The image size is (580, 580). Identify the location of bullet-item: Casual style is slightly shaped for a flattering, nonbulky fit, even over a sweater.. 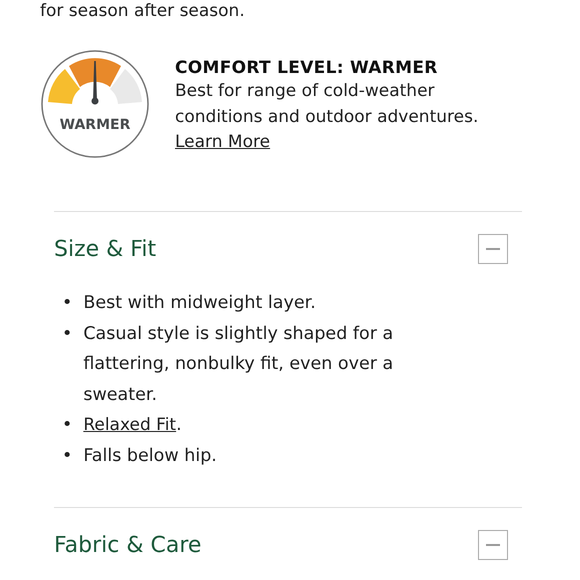
(238, 364).